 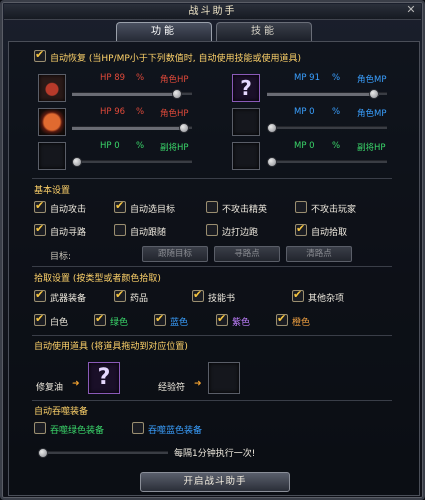 What do you see at coordinates (52, 122) in the screenshot?
I see `flame-figure-icon` at bounding box center [52, 122].